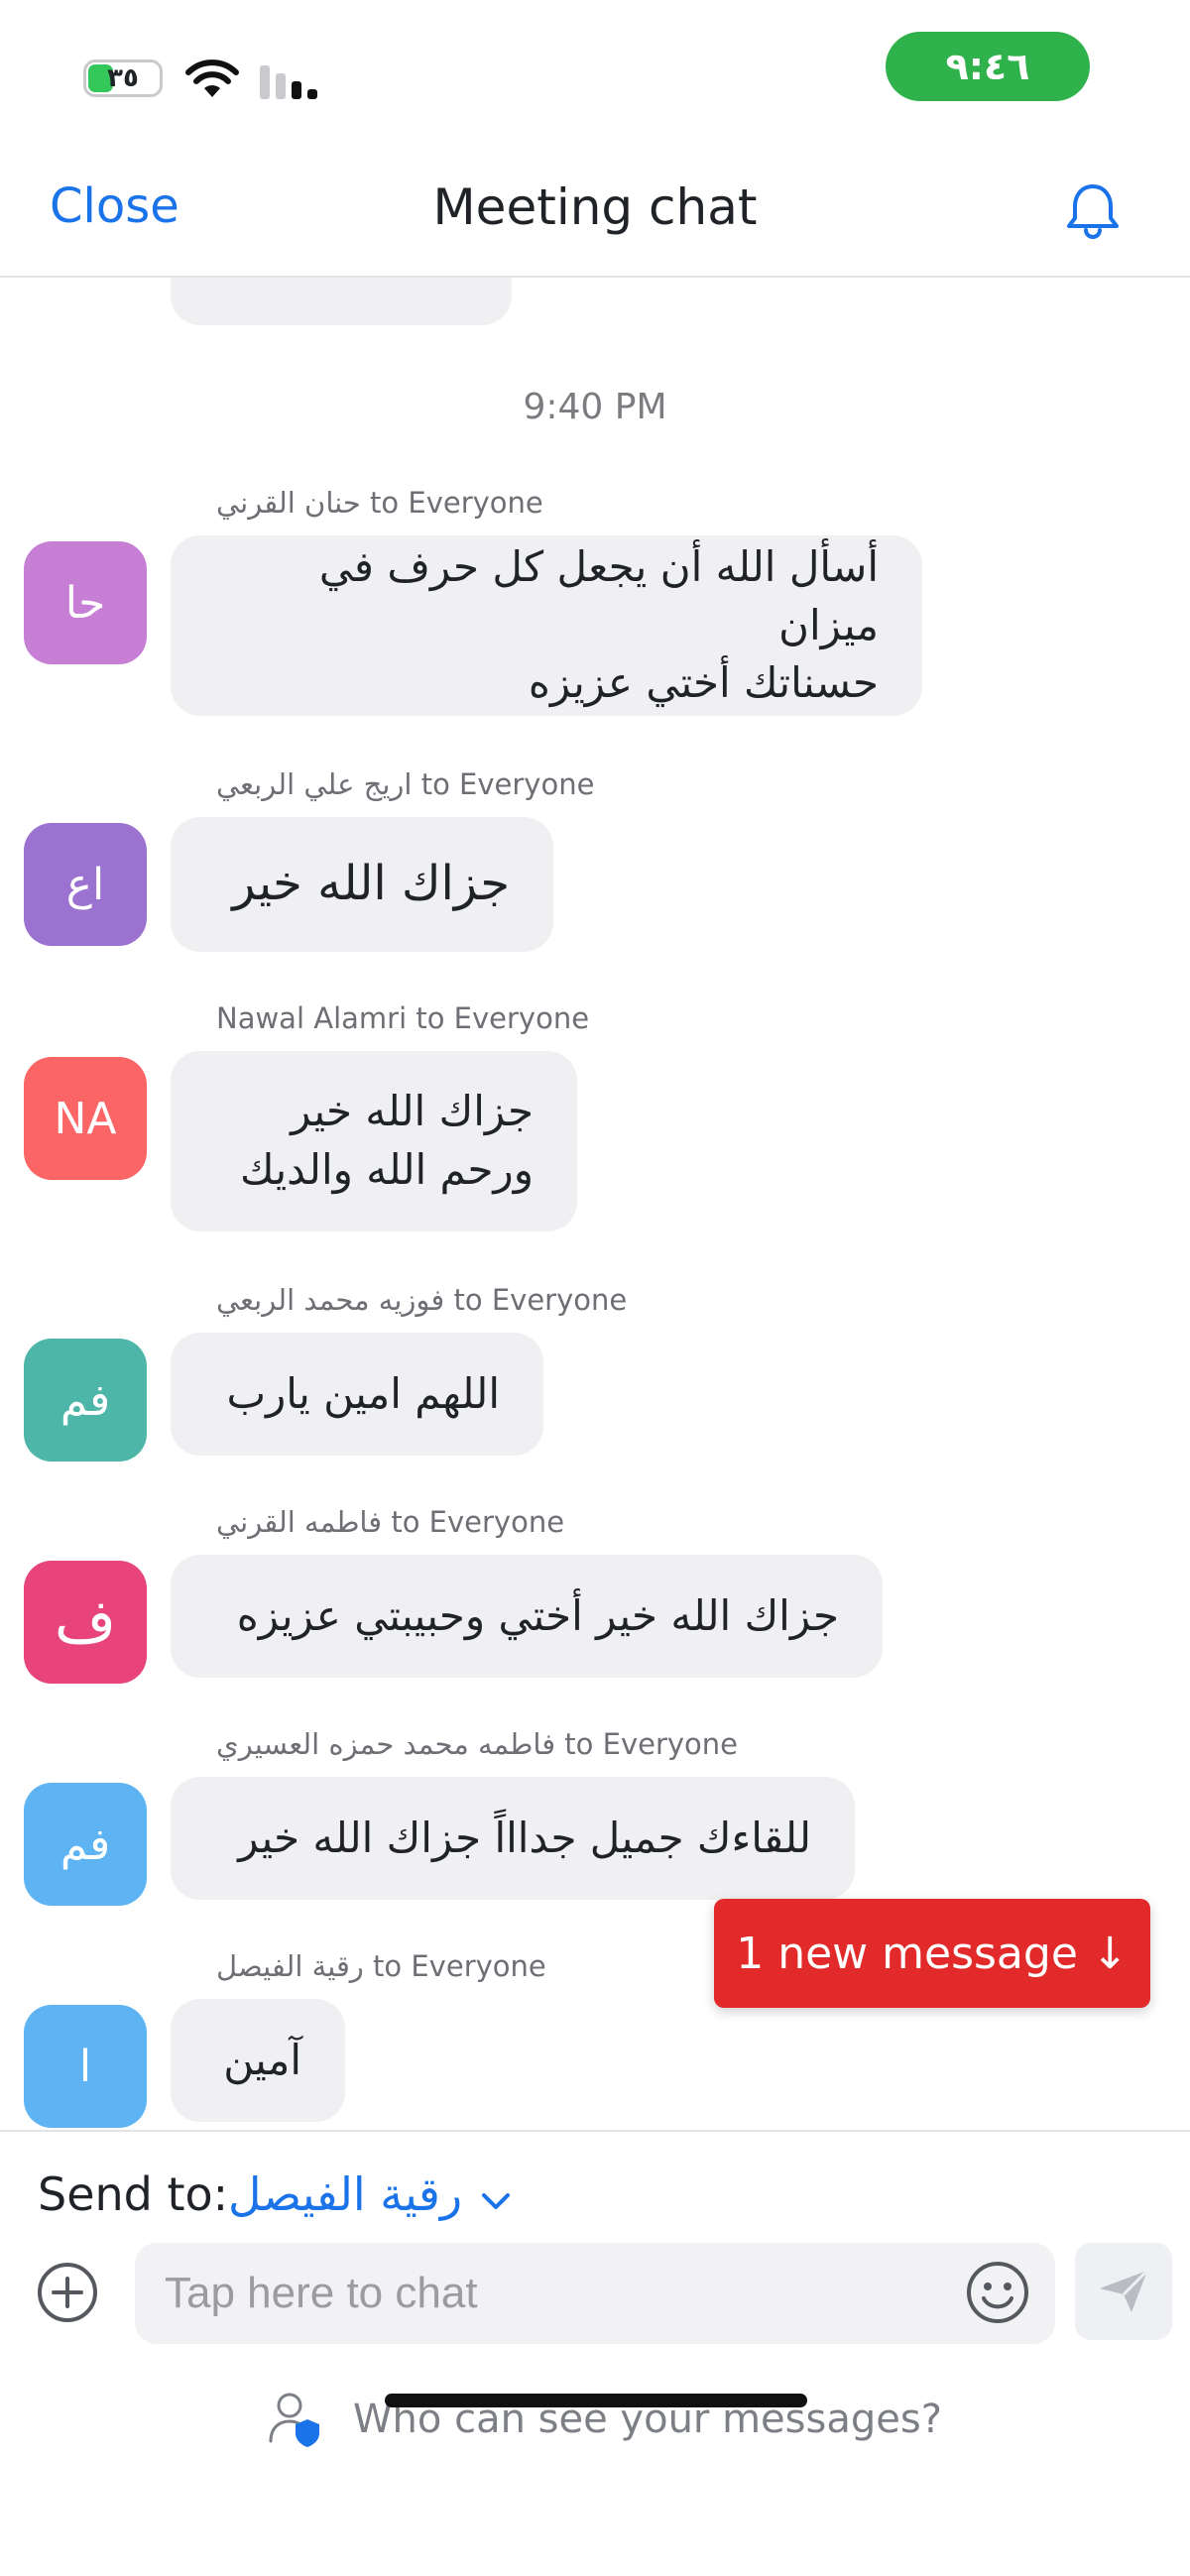 This screenshot has height=2576, width=1190. I want to click on page-title: Meeting chat, so click(595, 207).